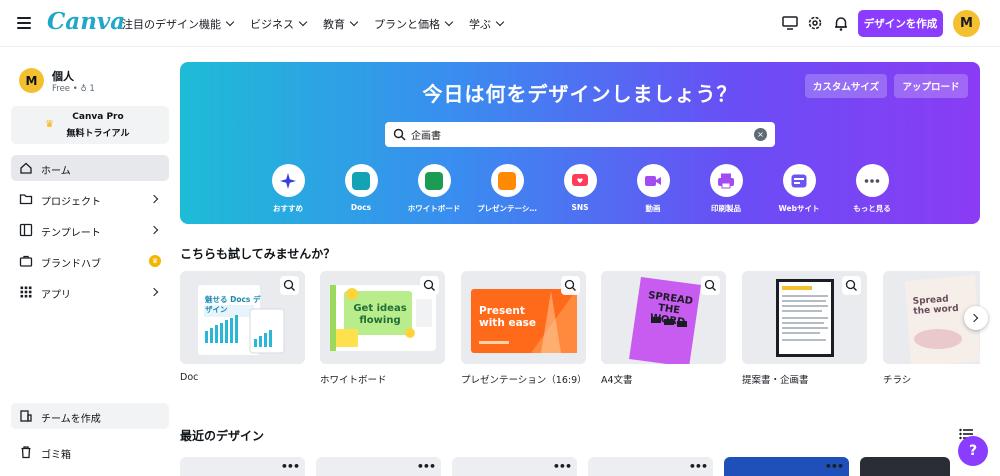 This screenshot has width=1000, height=476. What do you see at coordinates (90, 452) in the screenshot?
I see `sidebar-item-trash: ゴミ箱` at bounding box center [90, 452].